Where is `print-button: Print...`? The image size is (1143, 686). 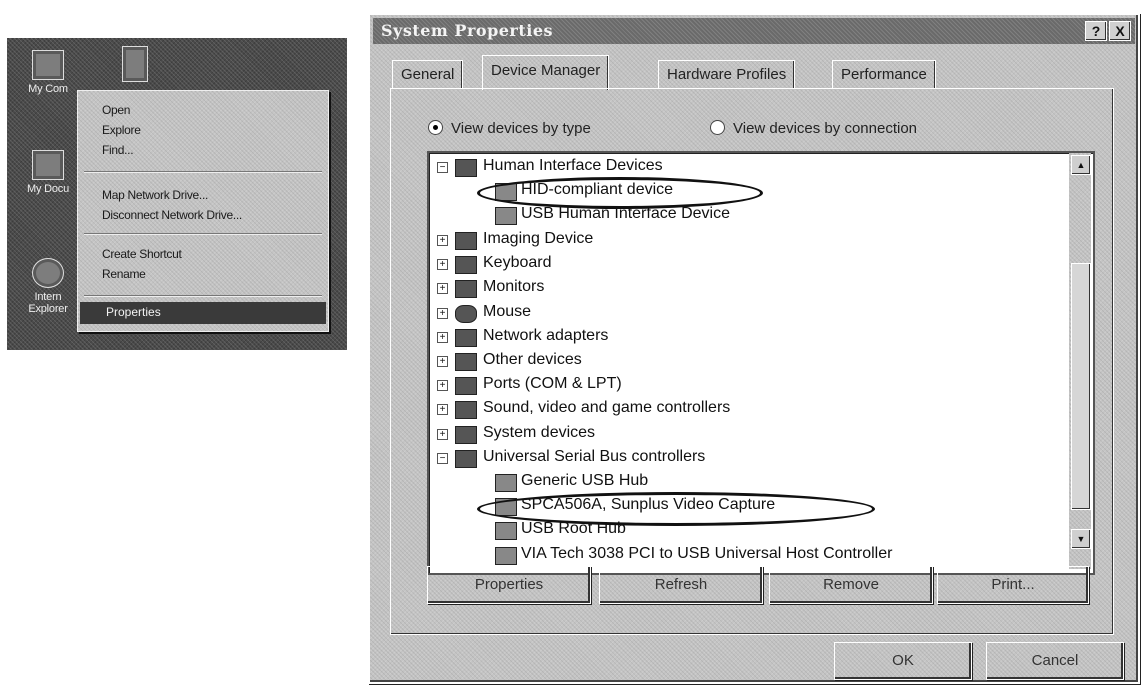 print-button: Print... is located at coordinates (1013, 585).